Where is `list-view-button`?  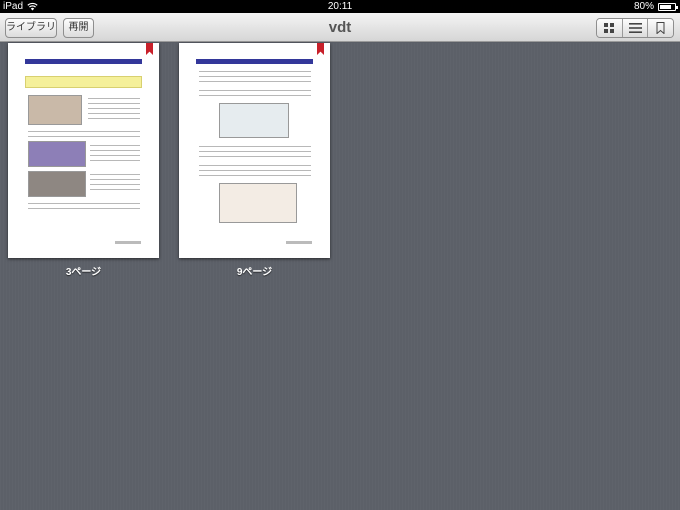 list-view-button is located at coordinates (635, 28).